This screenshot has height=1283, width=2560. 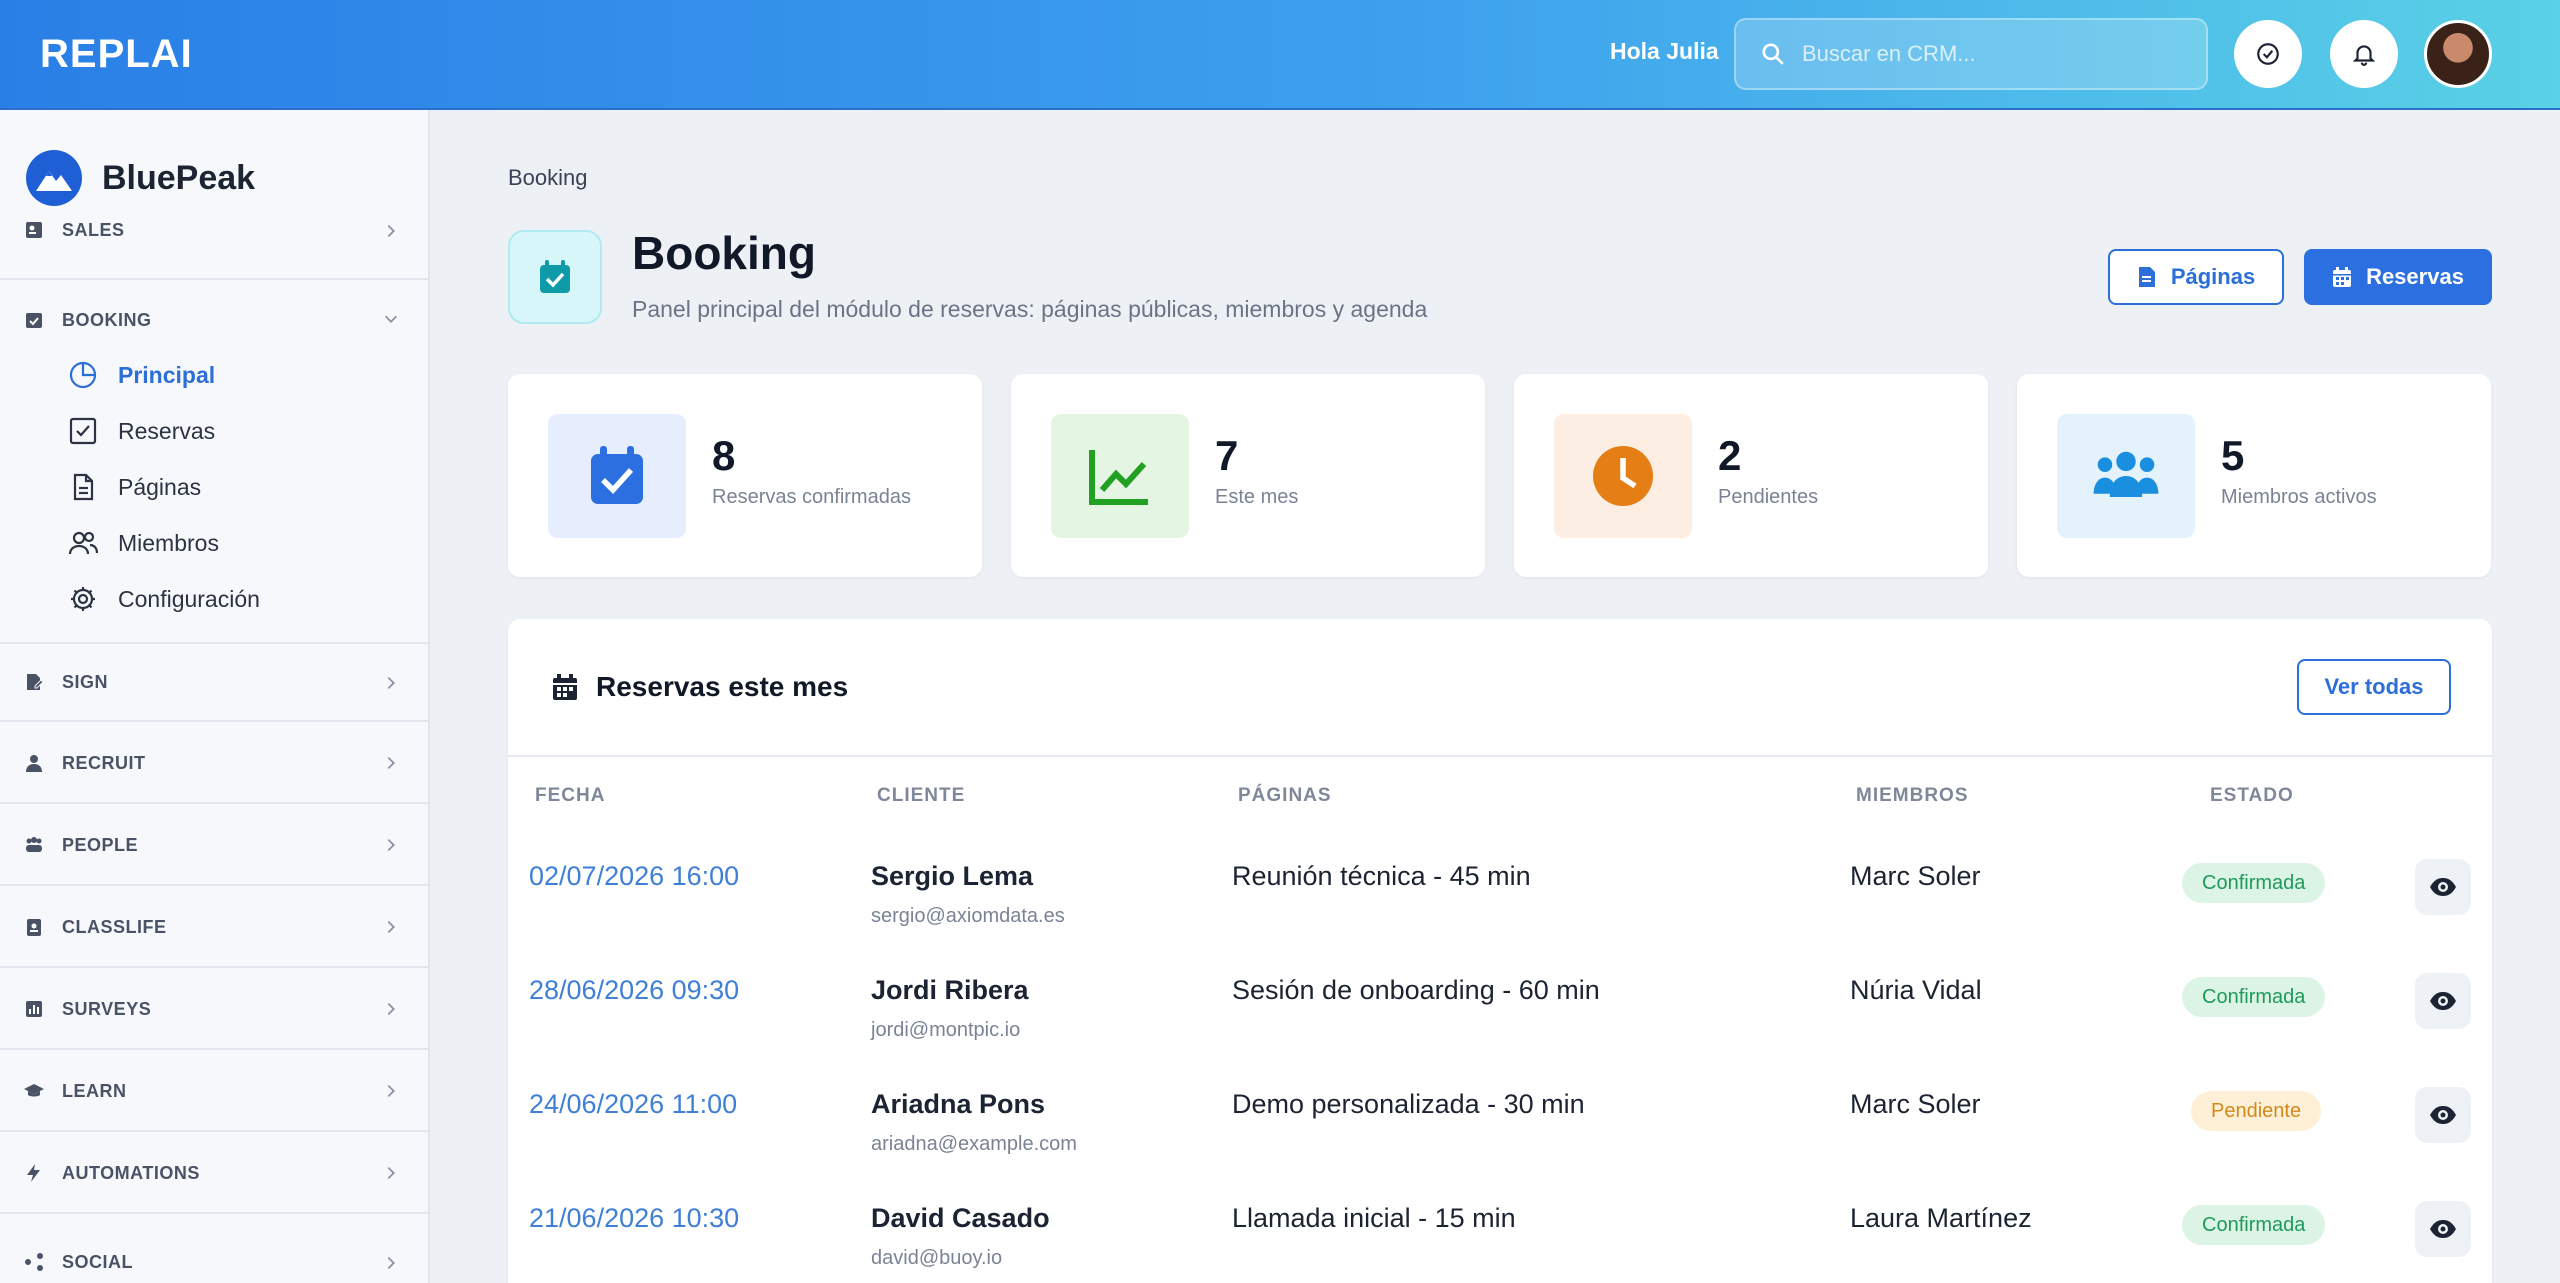 I want to click on booking-date: 24/06/2026 11:00, so click(x=633, y=1104).